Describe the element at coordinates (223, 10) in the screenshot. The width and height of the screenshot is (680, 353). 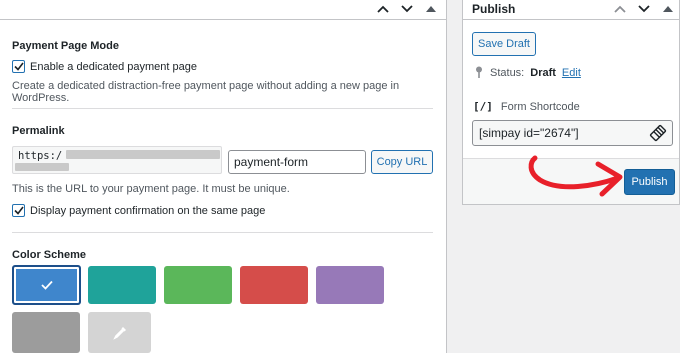
I see `panel-header` at that location.